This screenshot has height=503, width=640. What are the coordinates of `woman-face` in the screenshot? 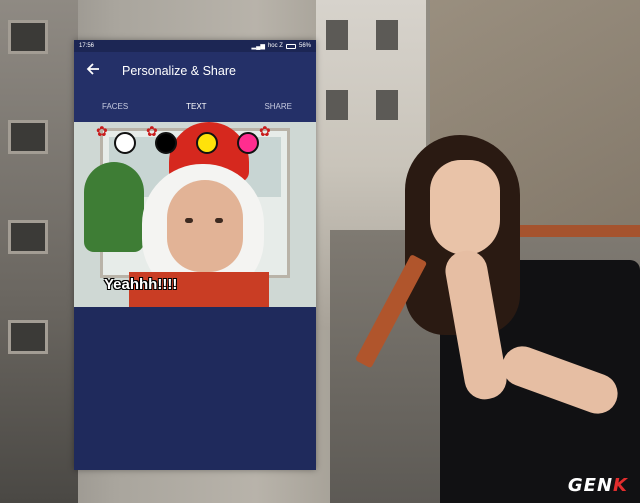 It's located at (465, 207).